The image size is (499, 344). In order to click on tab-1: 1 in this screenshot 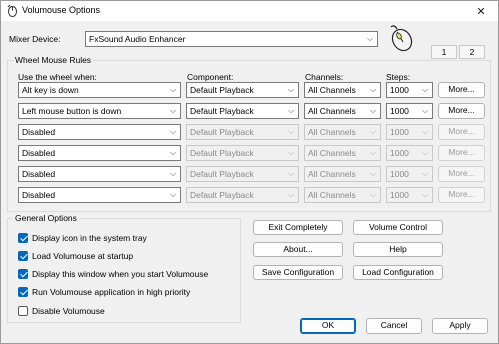, I will do `click(444, 52)`.